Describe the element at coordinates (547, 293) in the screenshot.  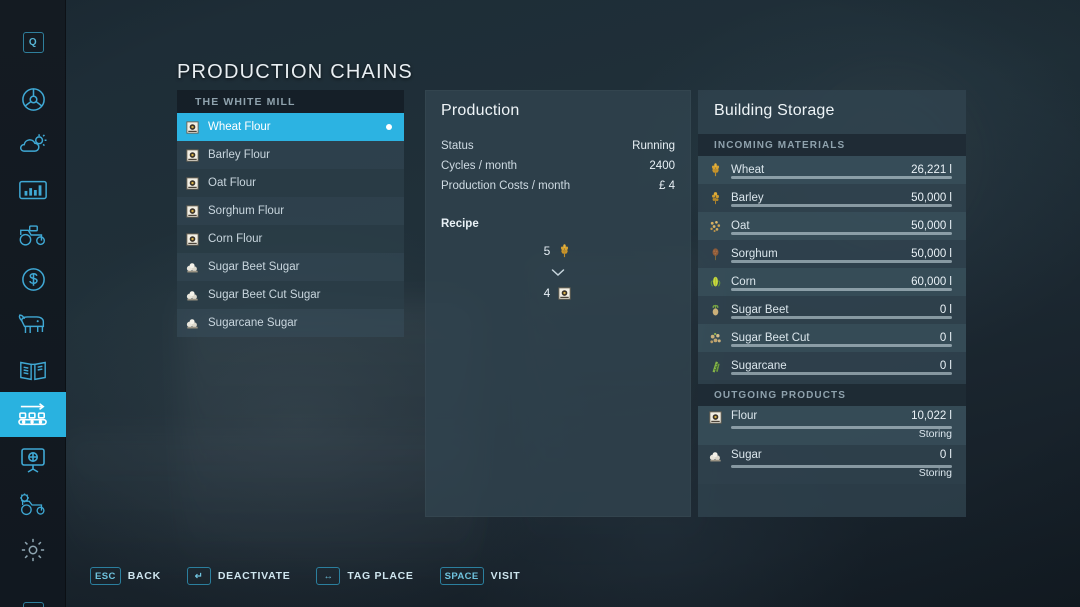
I see `recipe-output-amount: 4` at that location.